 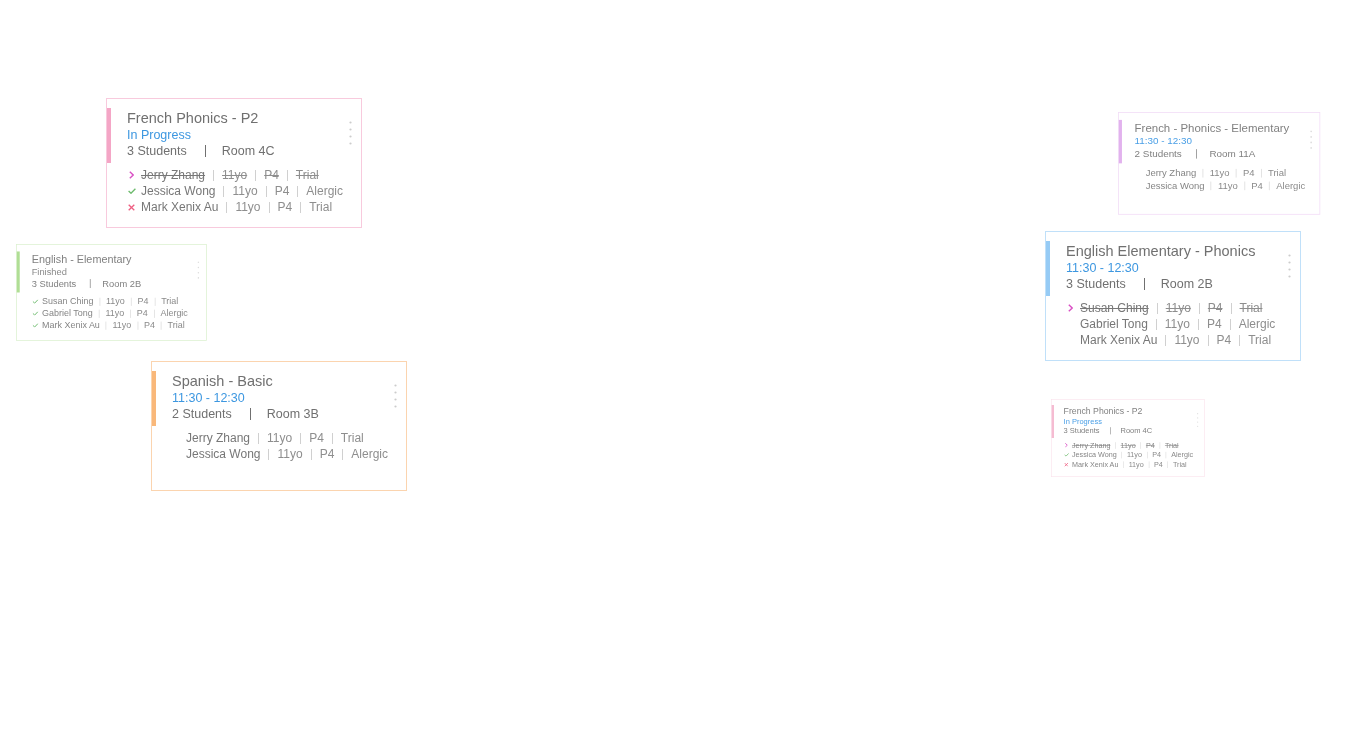 I want to click on class-title: French - Phonics - Elementary, so click(x=1212, y=127).